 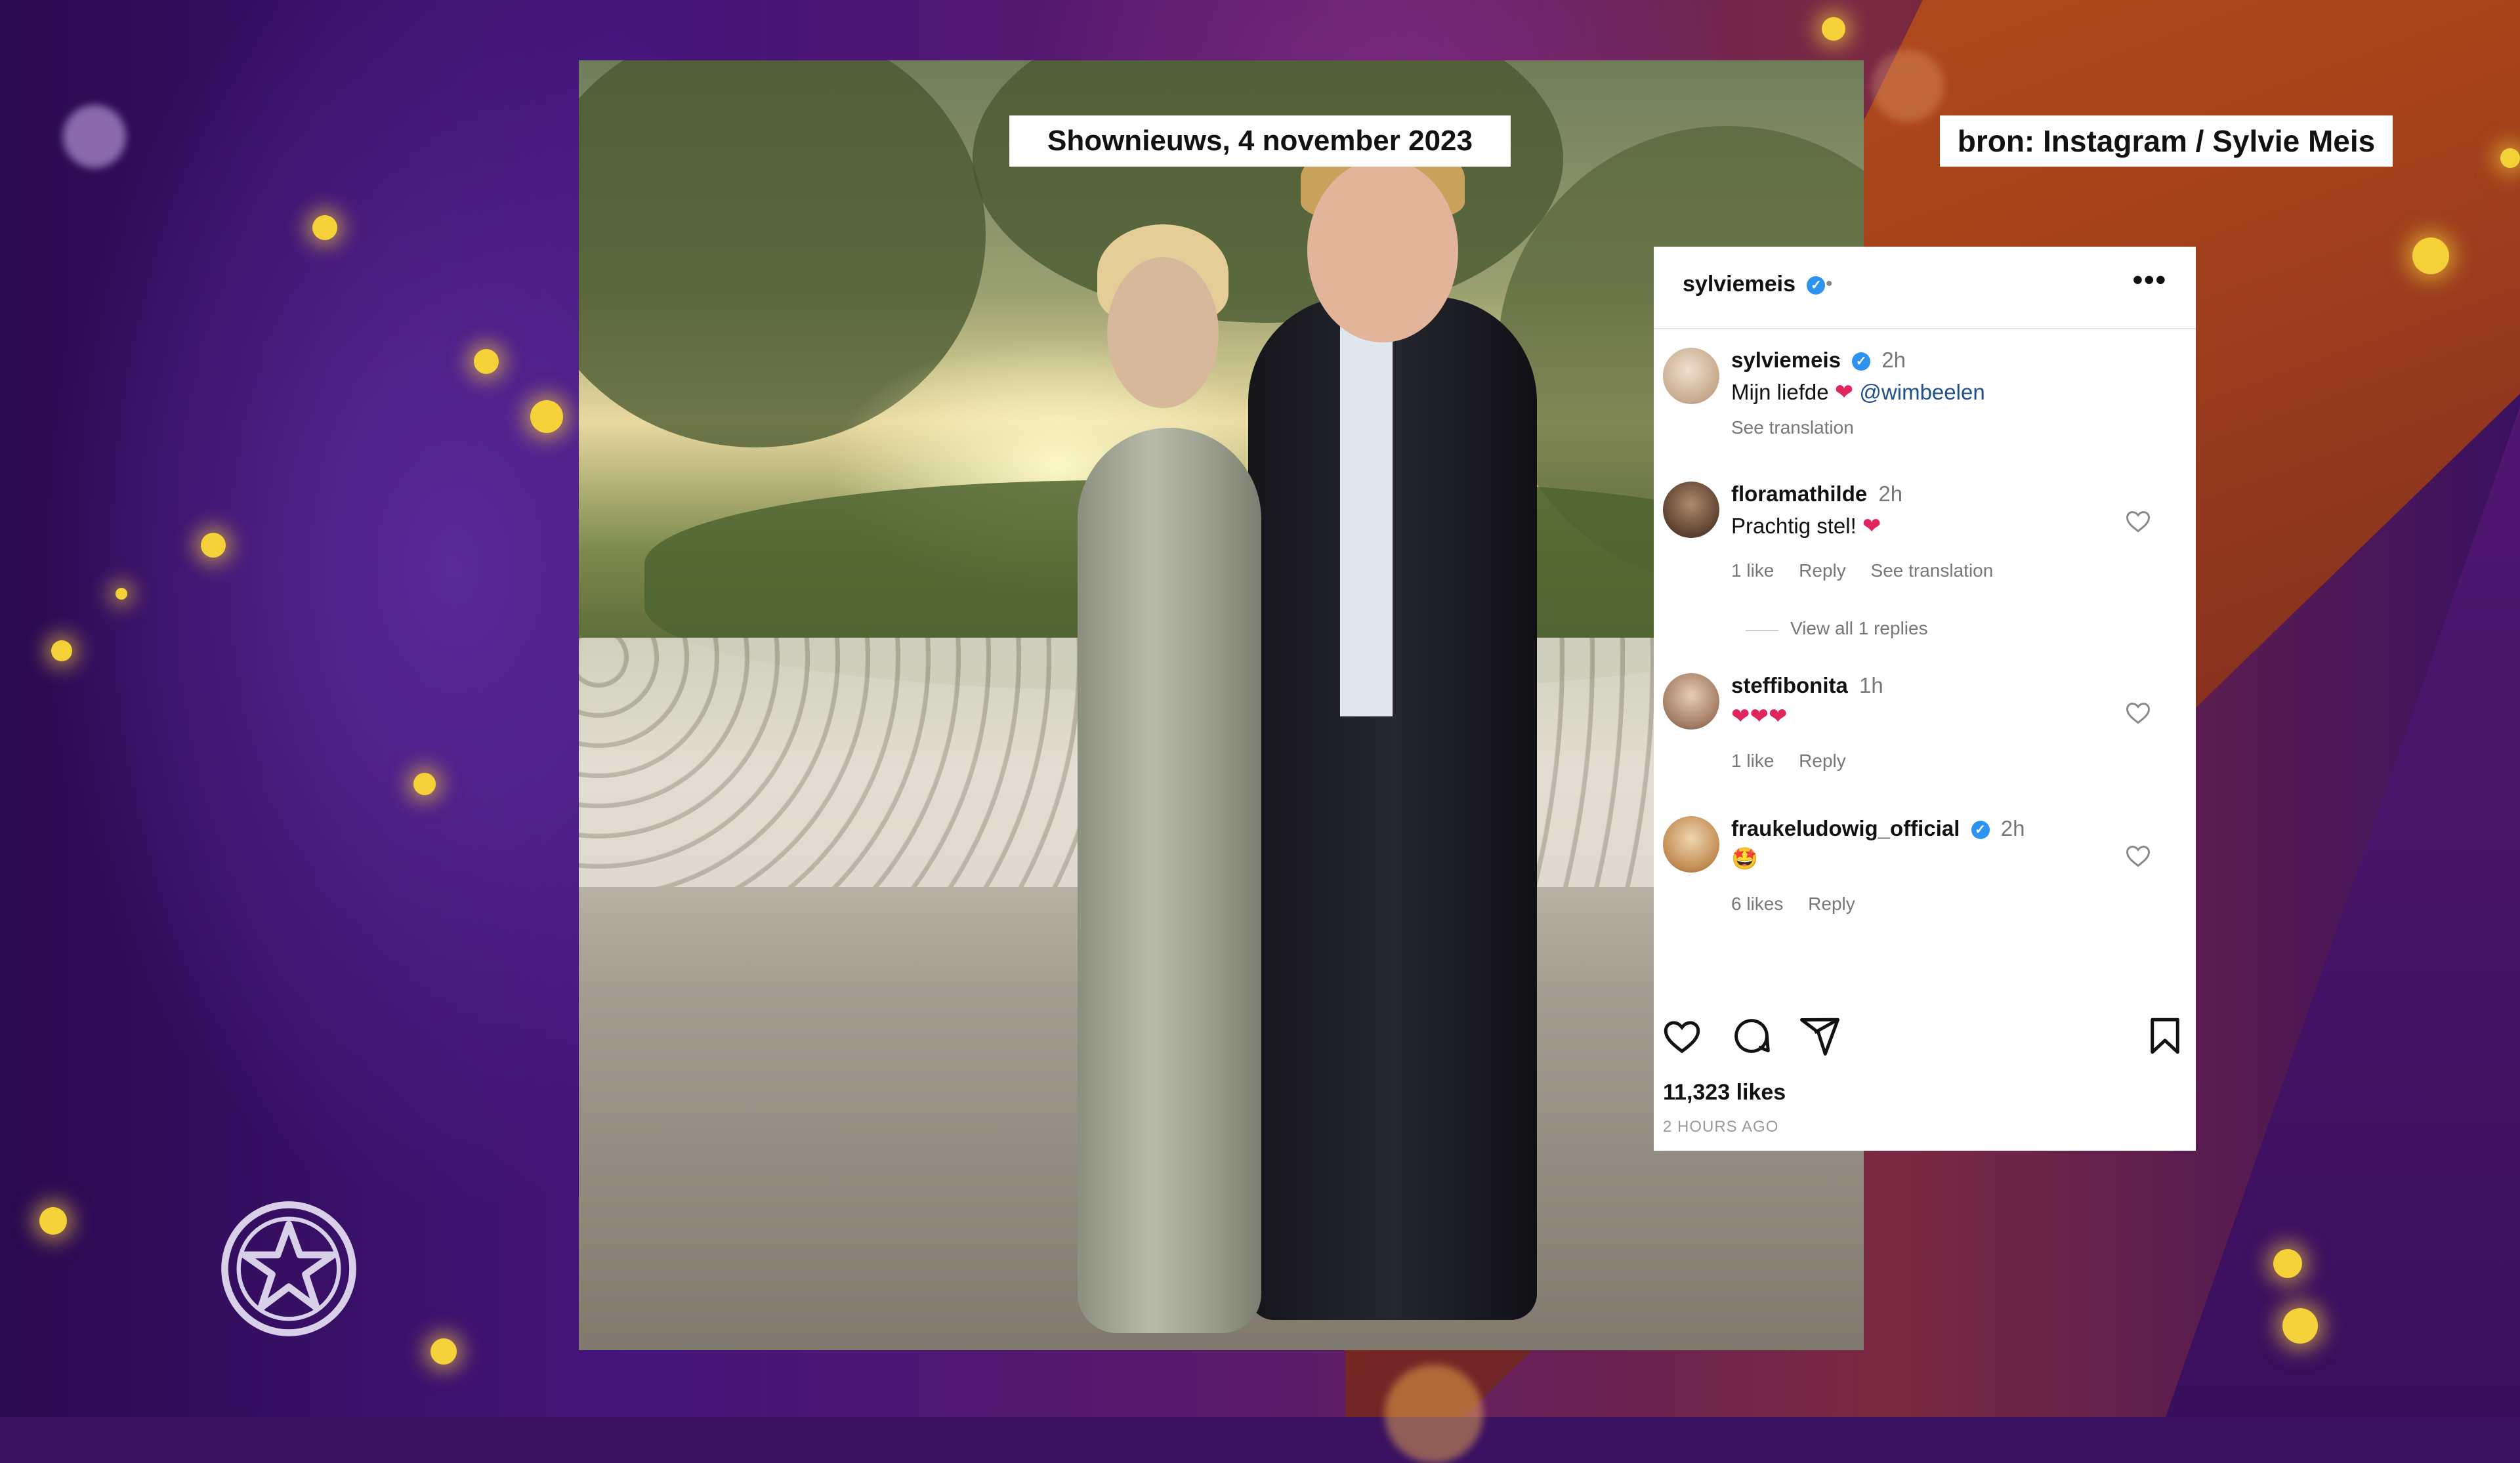 I want to click on comment-username: floramathilde, so click(x=1799, y=494).